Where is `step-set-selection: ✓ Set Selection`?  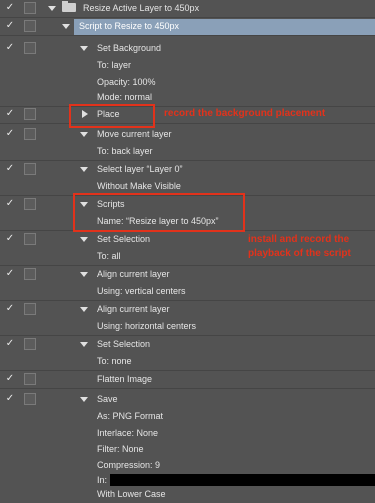 step-set-selection: ✓ Set Selection is located at coordinates (187, 239).